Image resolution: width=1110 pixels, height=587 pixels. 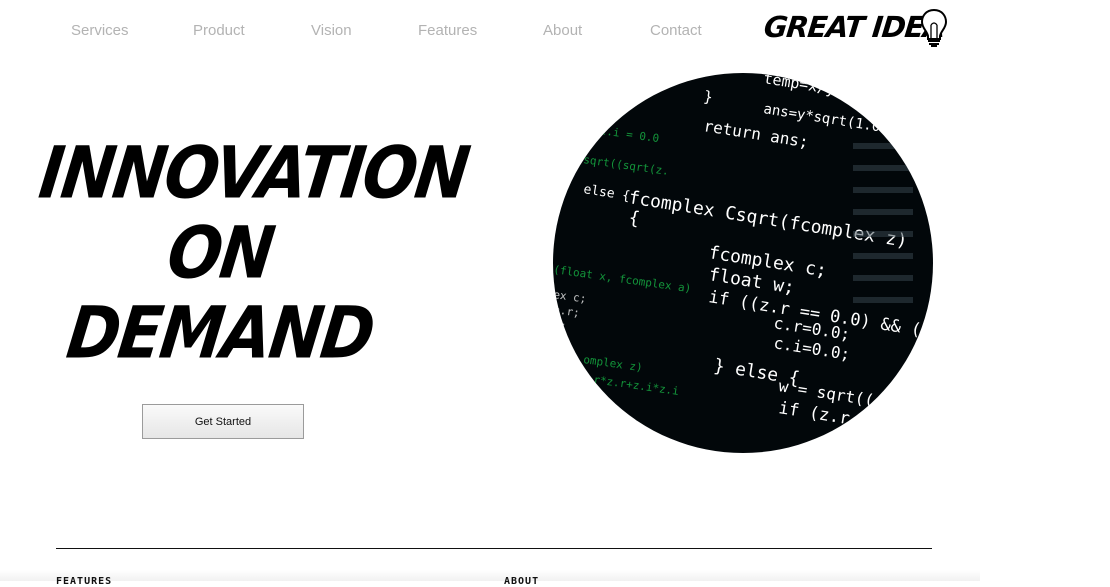 I want to click on code-bg-line: a.r;, so click(x=567, y=311).